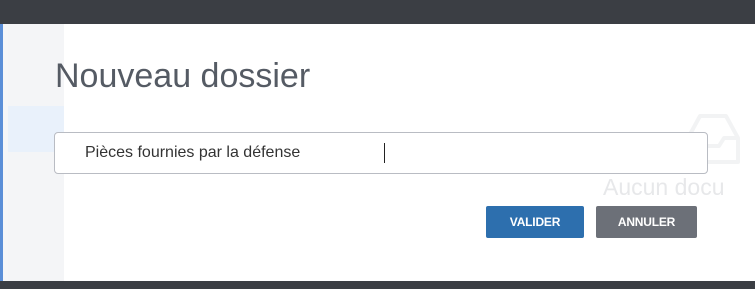 This screenshot has width=755, height=289. I want to click on bottom-bar, so click(377, 285).